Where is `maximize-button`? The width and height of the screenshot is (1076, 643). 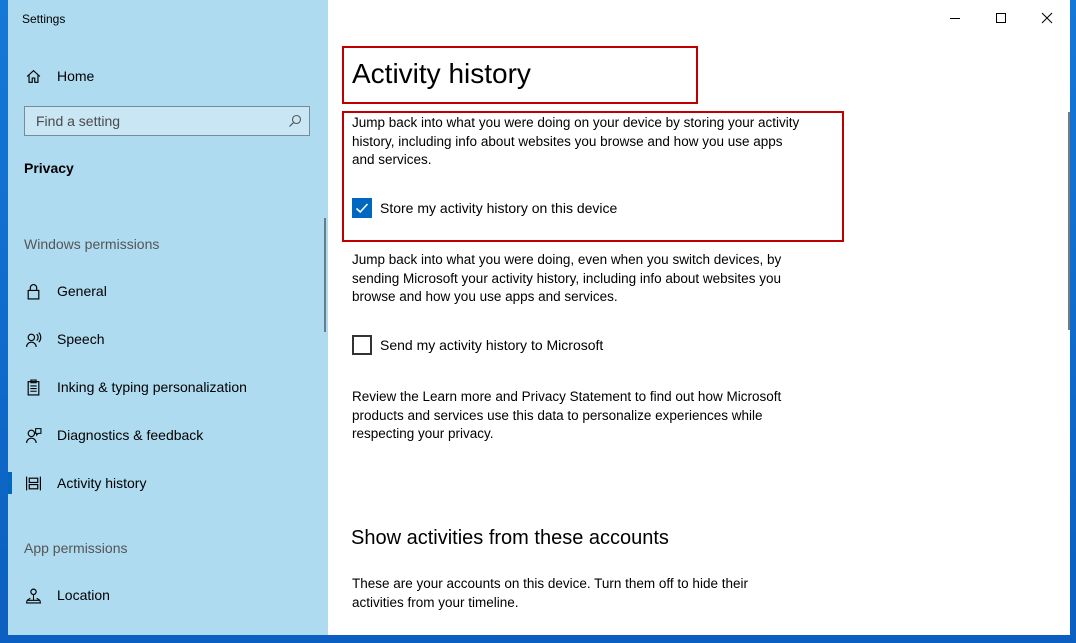 maximize-button is located at coordinates (1001, 18).